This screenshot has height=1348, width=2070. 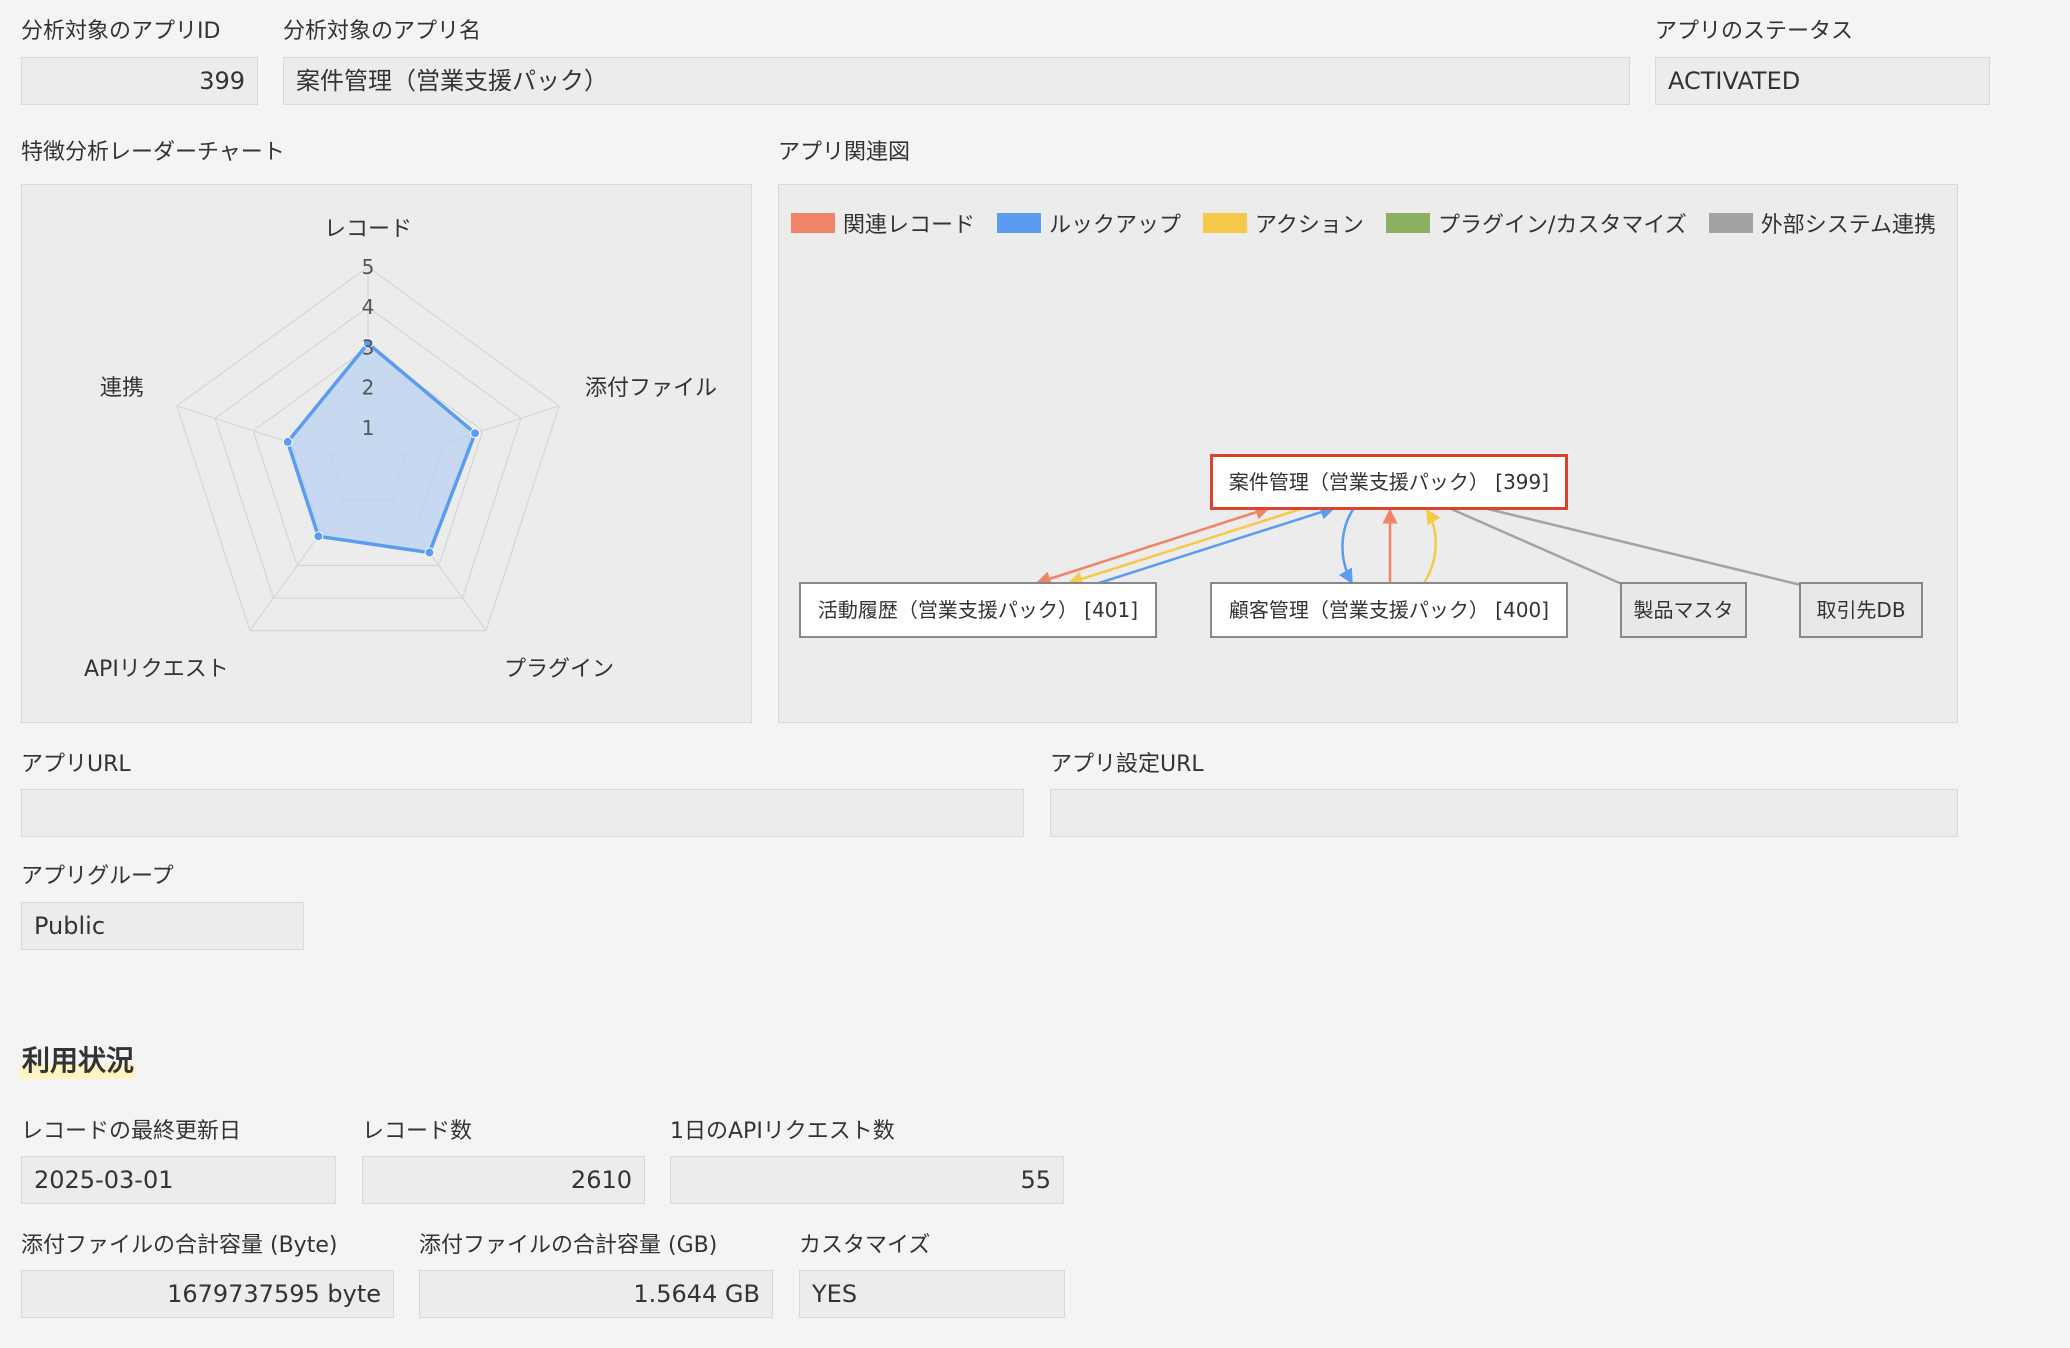 What do you see at coordinates (559, 669) in the screenshot?
I see `radar-axis-label: プラグイン` at bounding box center [559, 669].